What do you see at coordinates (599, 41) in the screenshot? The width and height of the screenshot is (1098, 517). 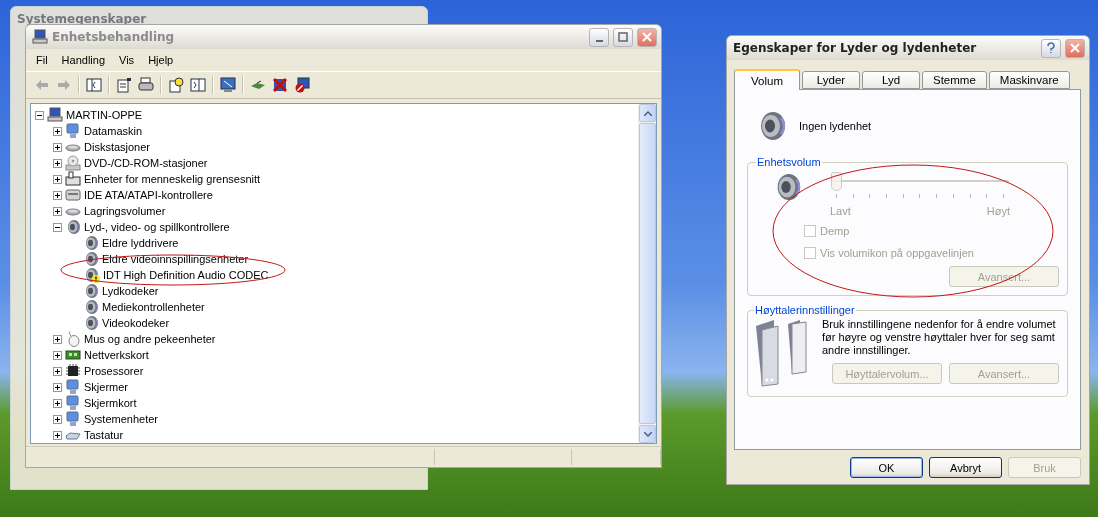 I see `minimize-icon` at bounding box center [599, 41].